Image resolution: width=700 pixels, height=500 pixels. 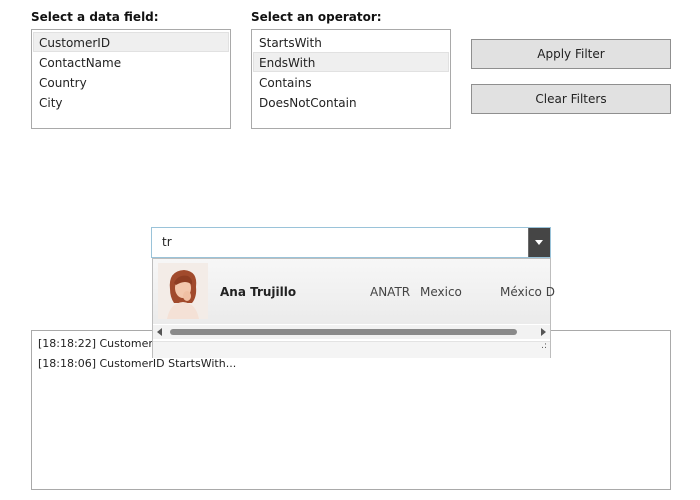 What do you see at coordinates (543, 332) in the screenshot?
I see `scroll-right-icon` at bounding box center [543, 332].